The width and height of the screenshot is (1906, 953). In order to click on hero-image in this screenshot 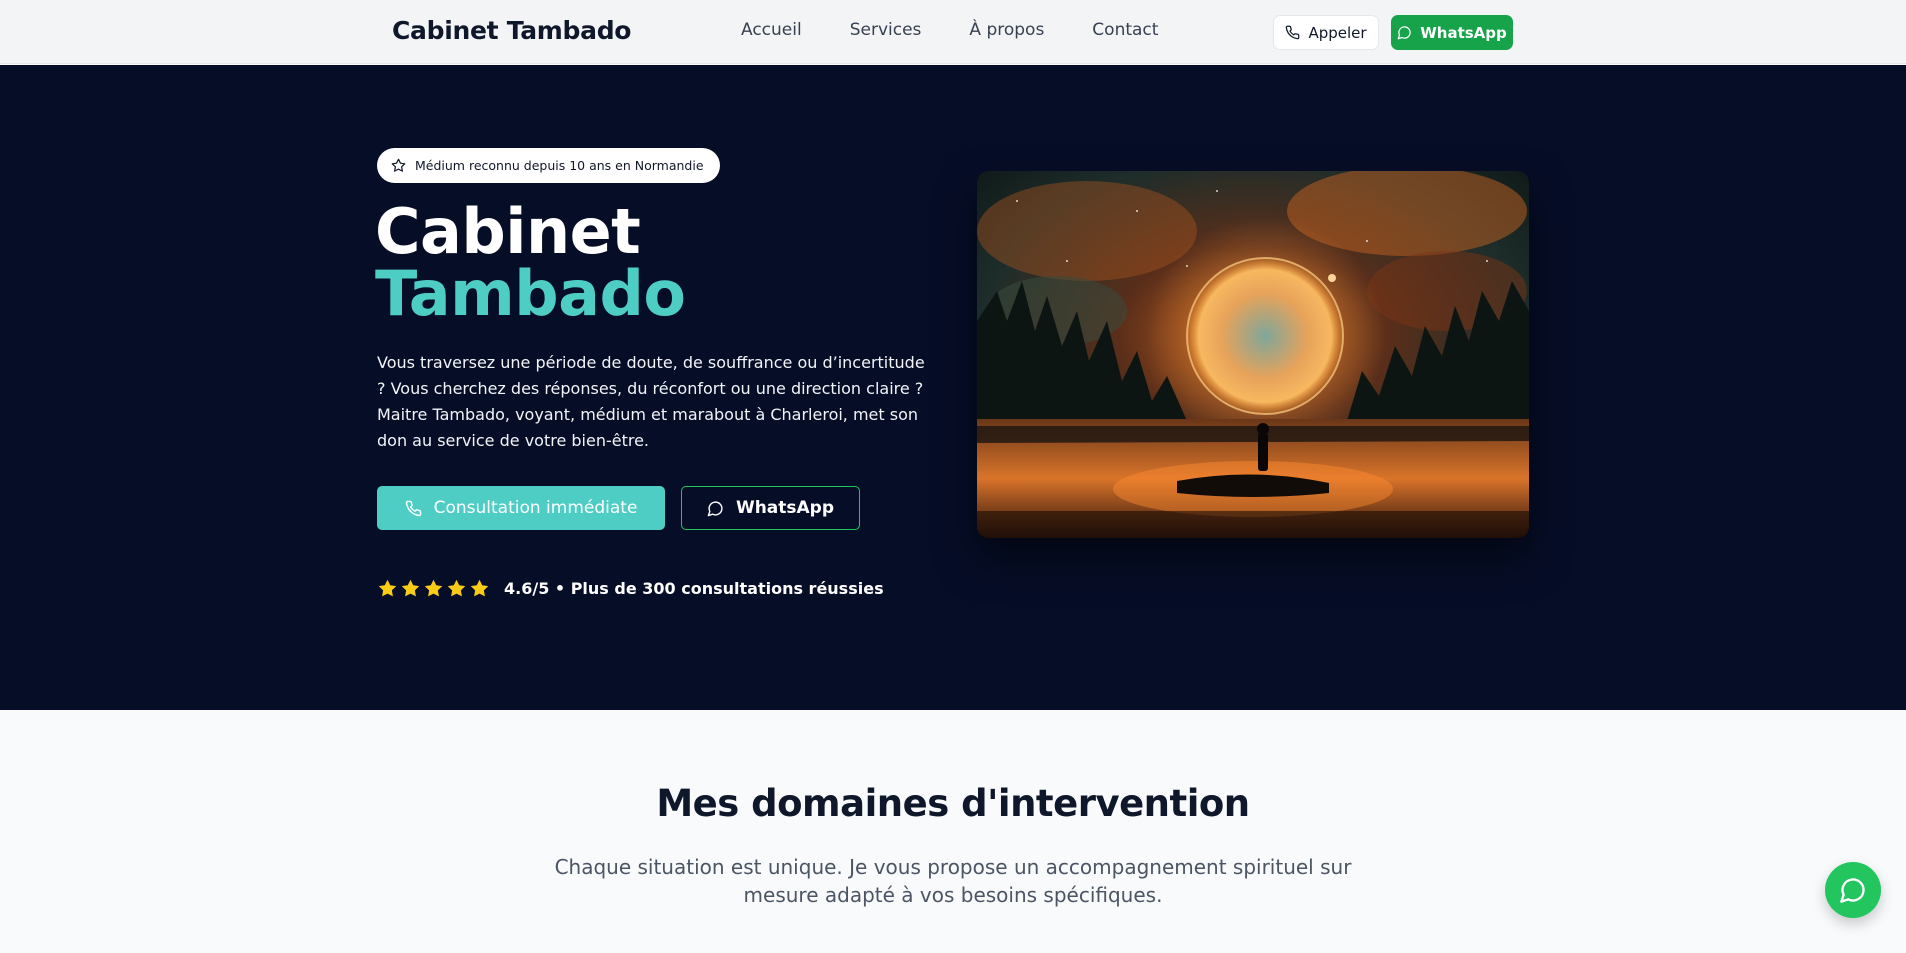, I will do `click(1253, 354)`.